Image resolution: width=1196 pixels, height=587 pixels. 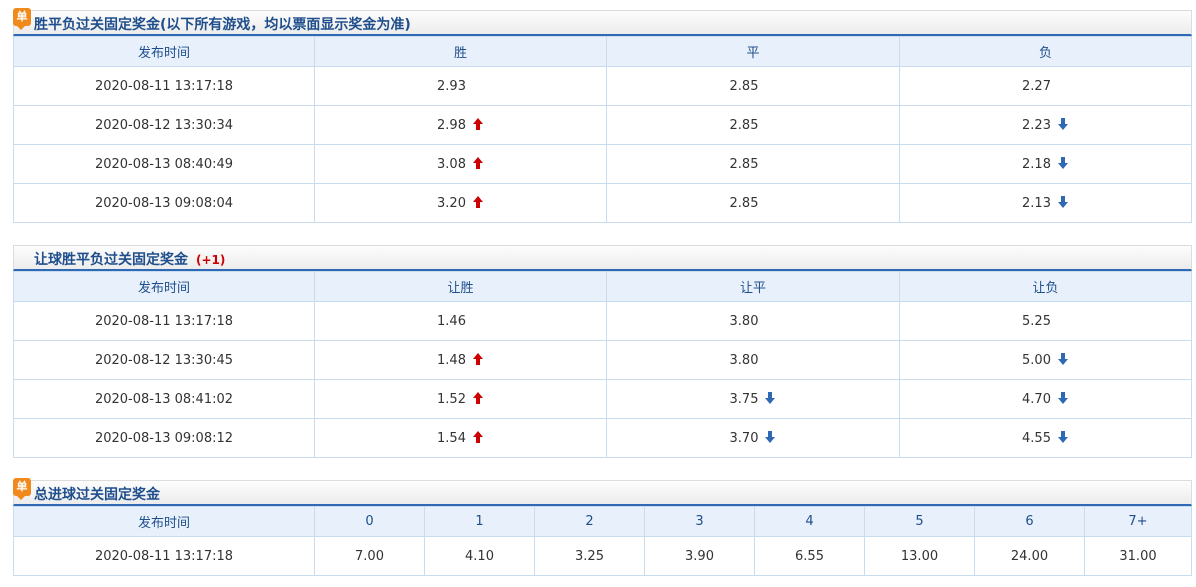 I want to click on publish-time-cell: 2020-08-12 13:30:45, so click(x=164, y=360).